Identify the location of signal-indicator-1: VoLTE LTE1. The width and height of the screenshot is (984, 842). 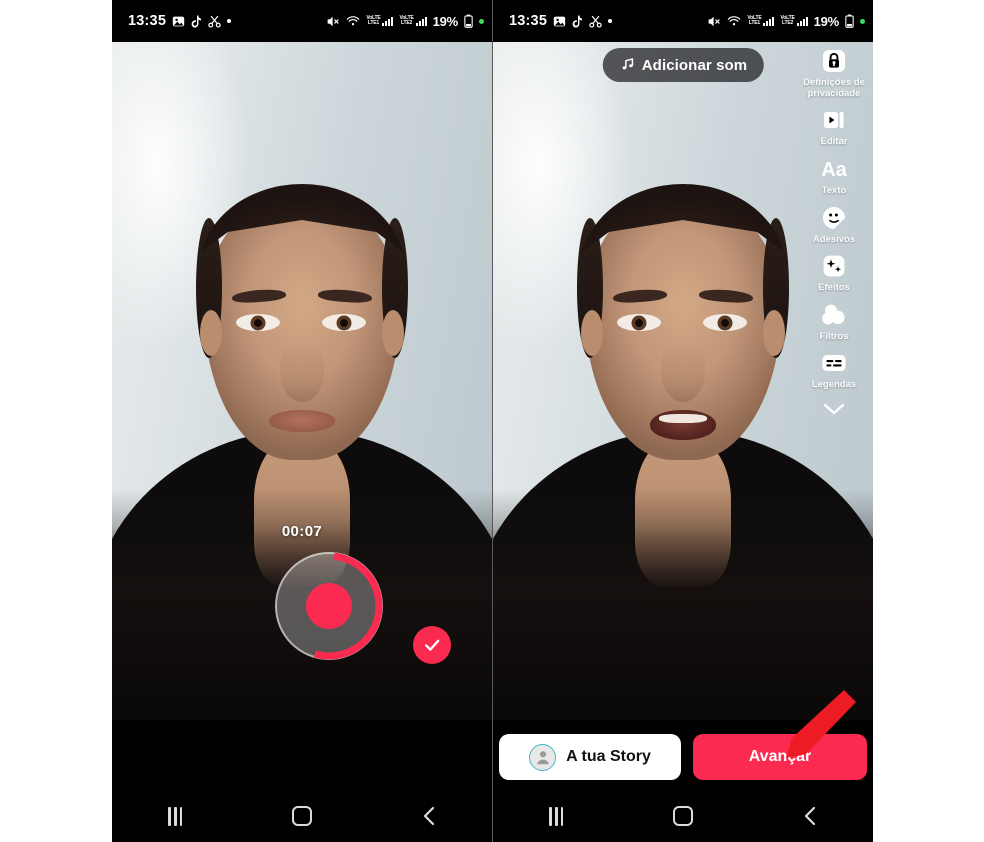
(380, 21).